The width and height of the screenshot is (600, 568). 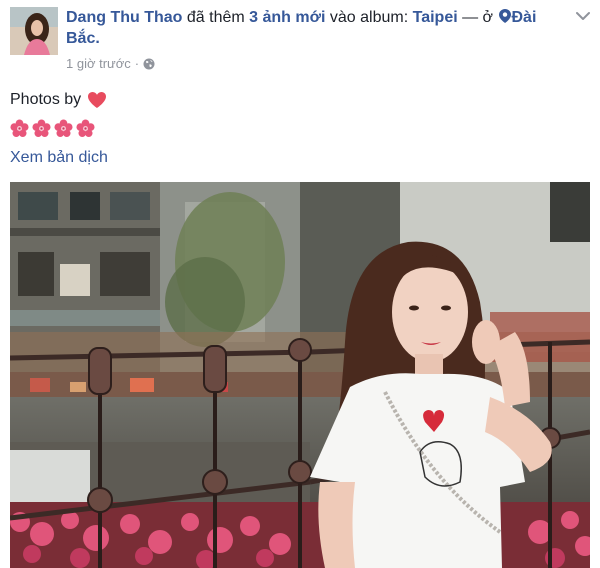 I want to click on caption-text: Photos by, so click(x=46, y=99).